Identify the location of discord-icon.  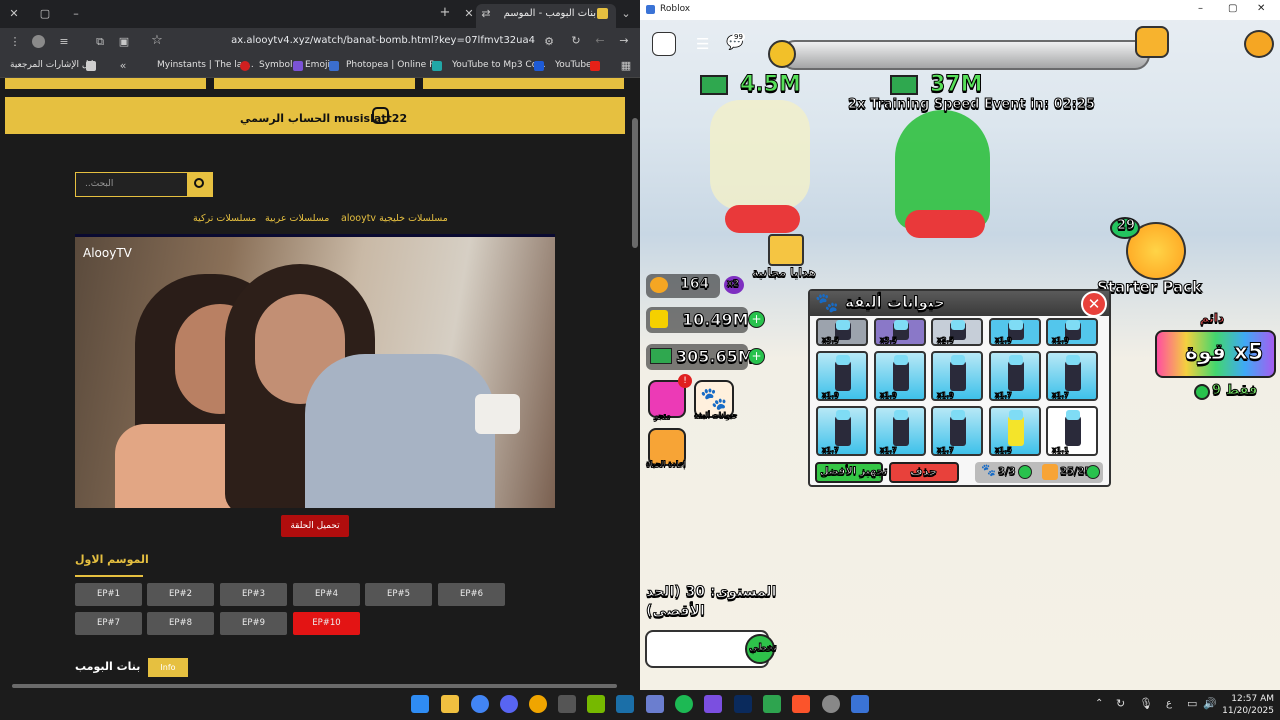
(509, 704).